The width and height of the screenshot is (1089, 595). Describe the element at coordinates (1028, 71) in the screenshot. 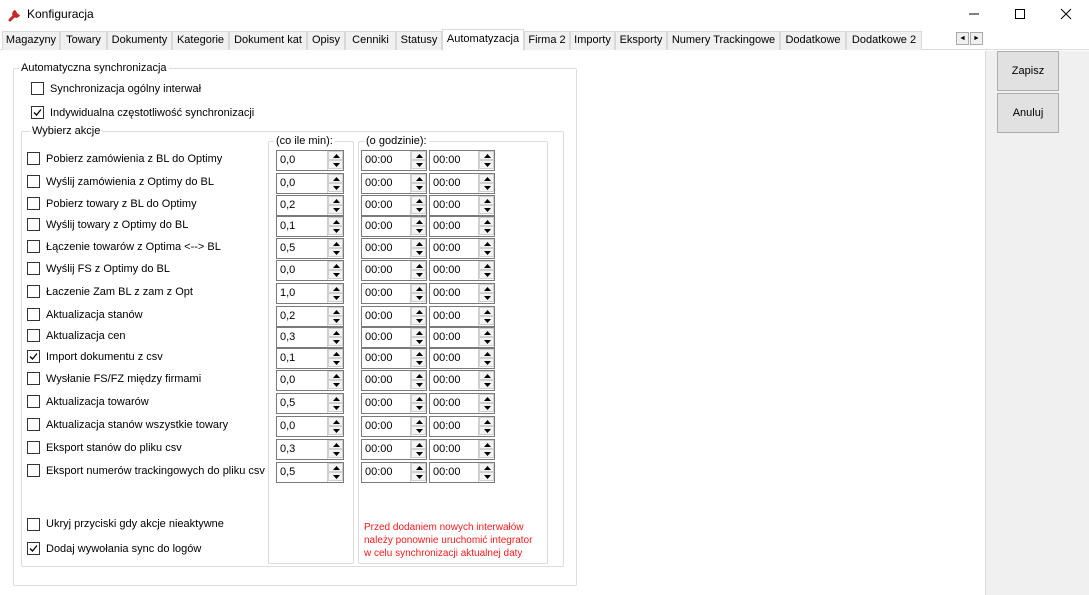

I see `save-button: Zapisz` at that location.